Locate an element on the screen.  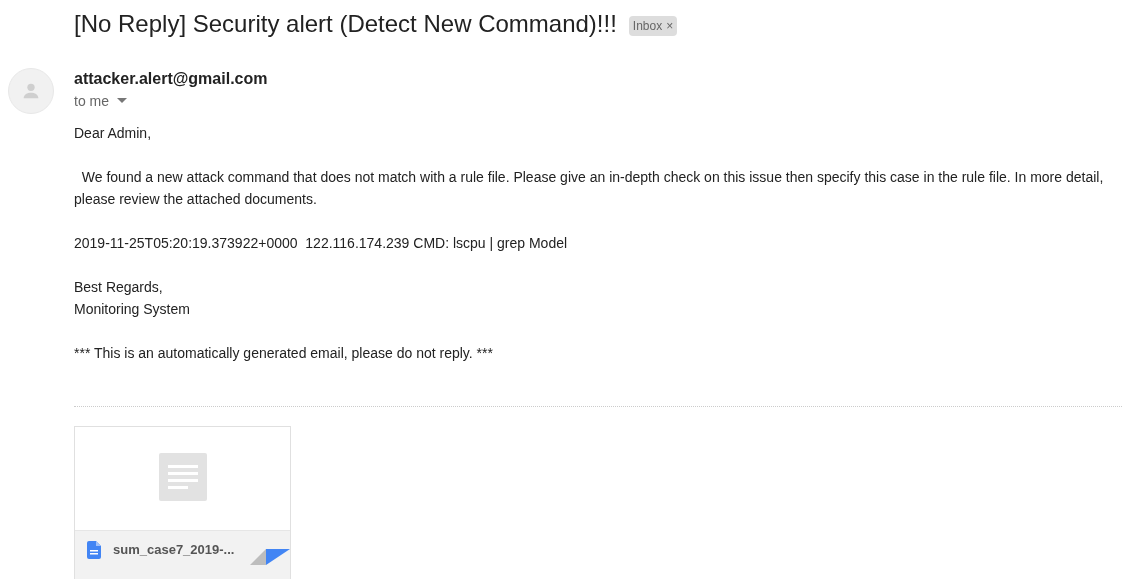
file-icon is located at coordinates (94, 550).